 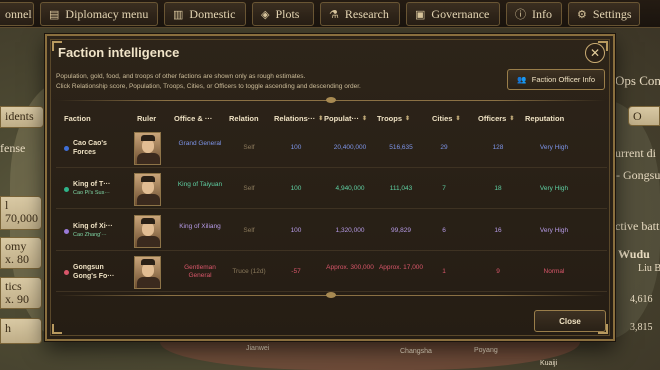 I want to click on col-cities: Cities ⬍, so click(x=446, y=118).